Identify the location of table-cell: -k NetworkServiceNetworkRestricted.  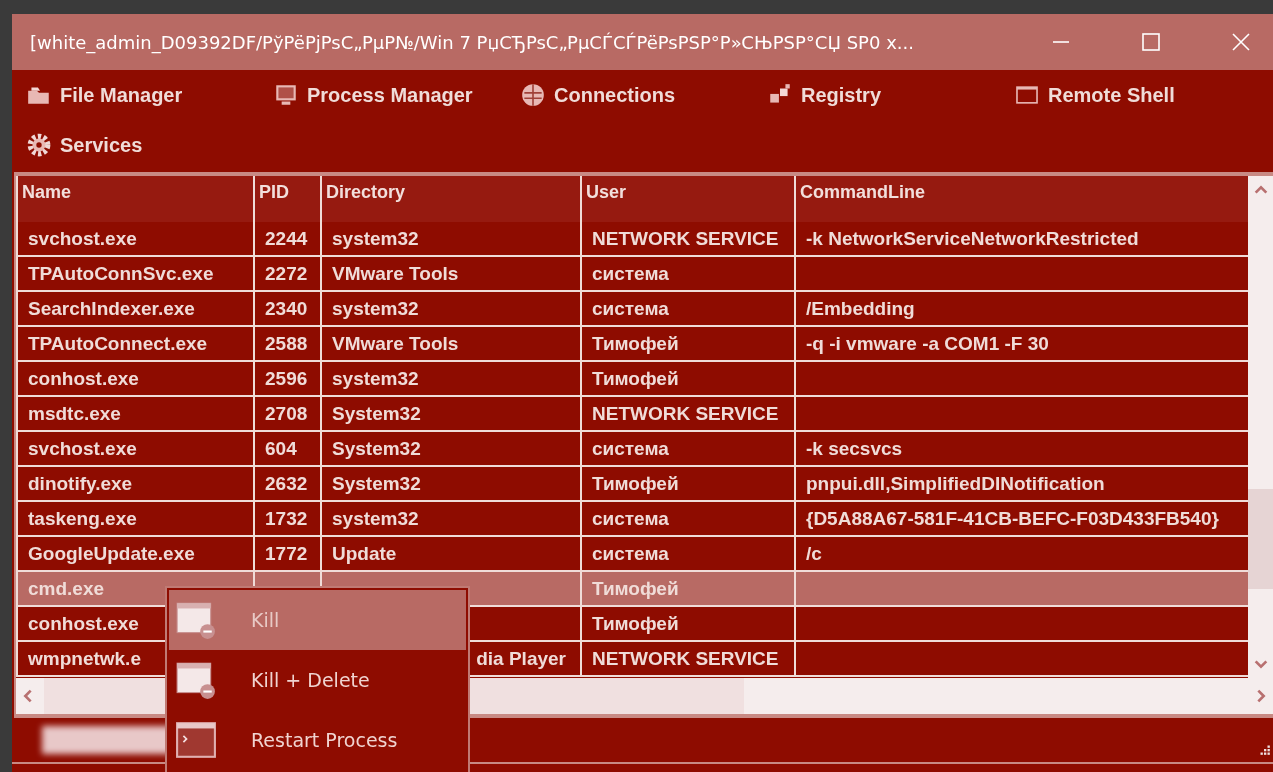
(972, 238).